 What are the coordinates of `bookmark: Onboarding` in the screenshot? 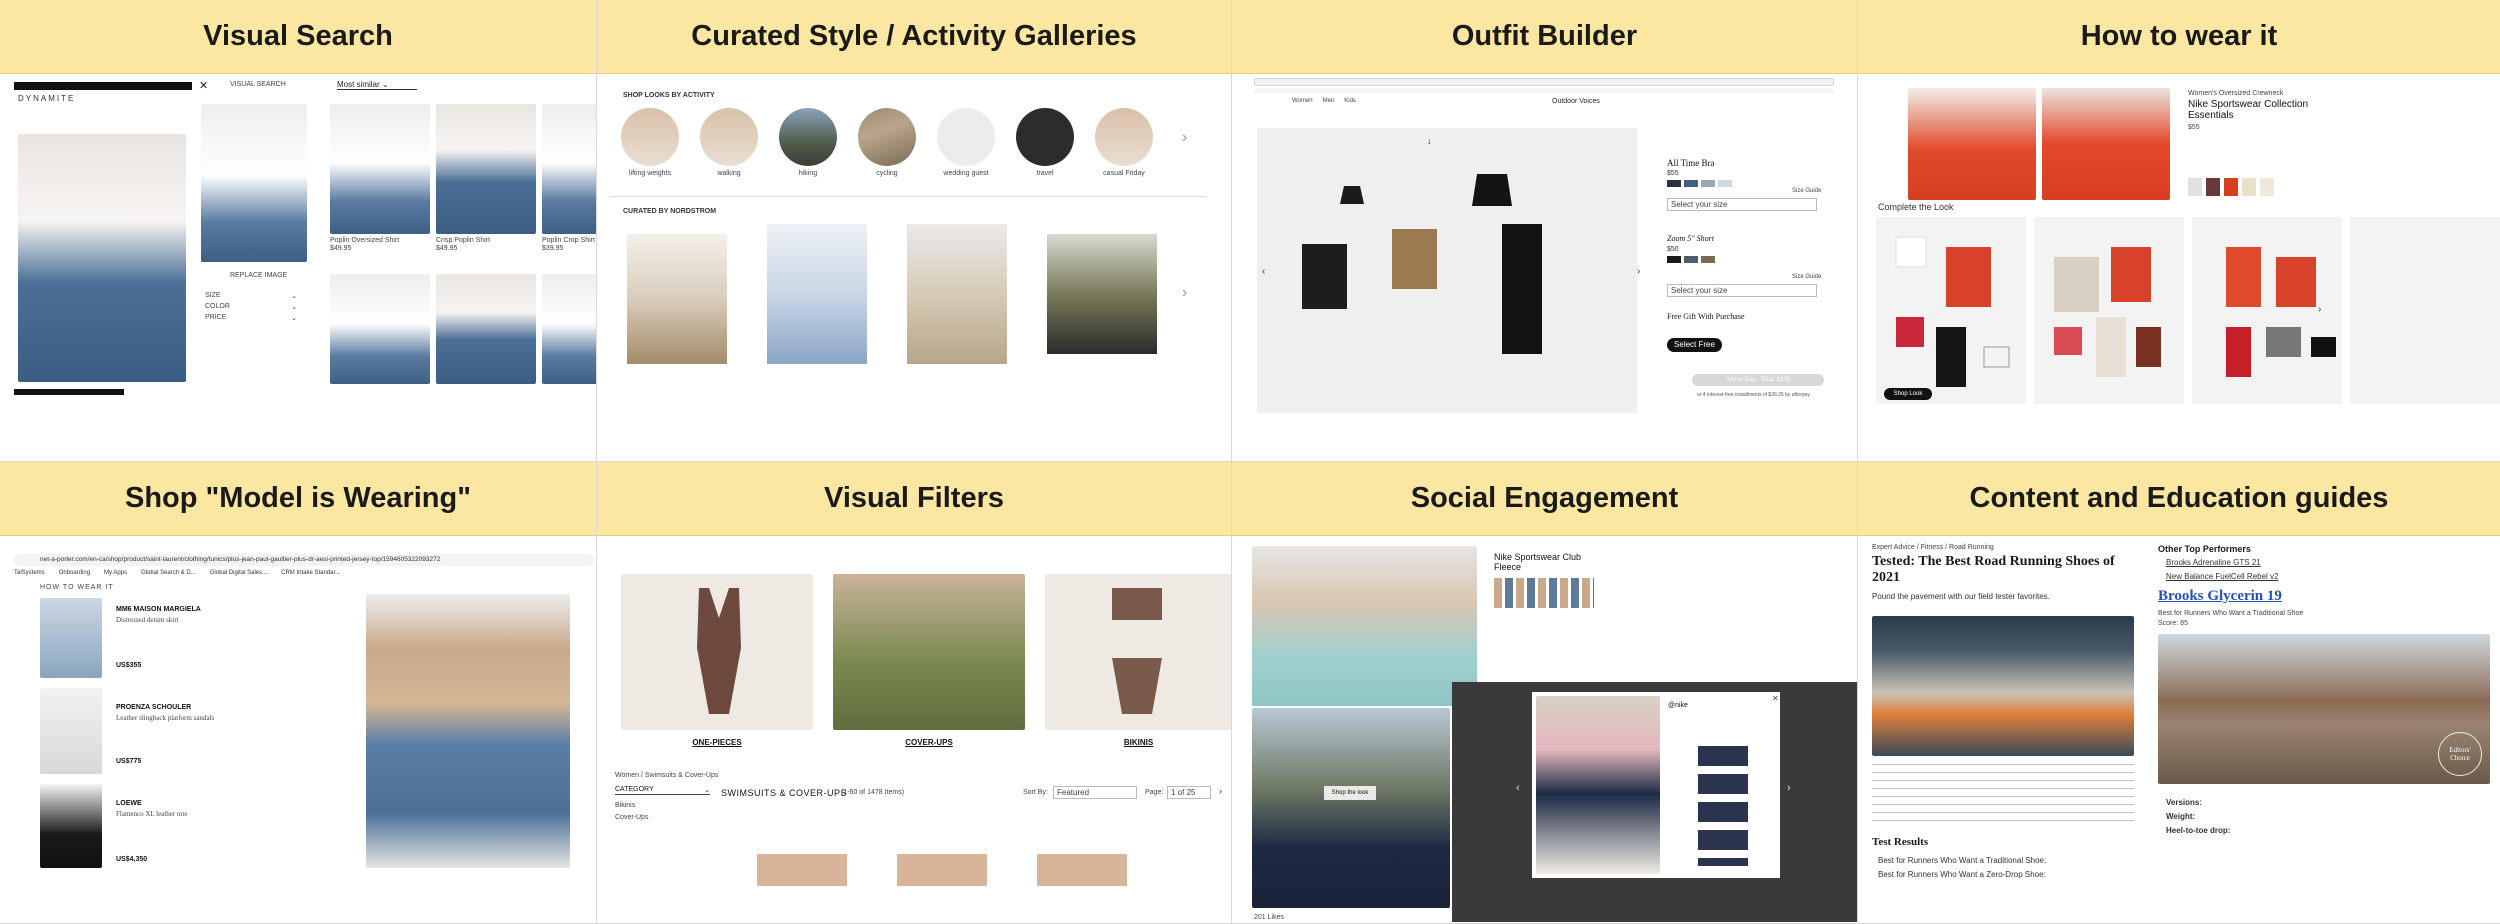 It's located at (74, 573).